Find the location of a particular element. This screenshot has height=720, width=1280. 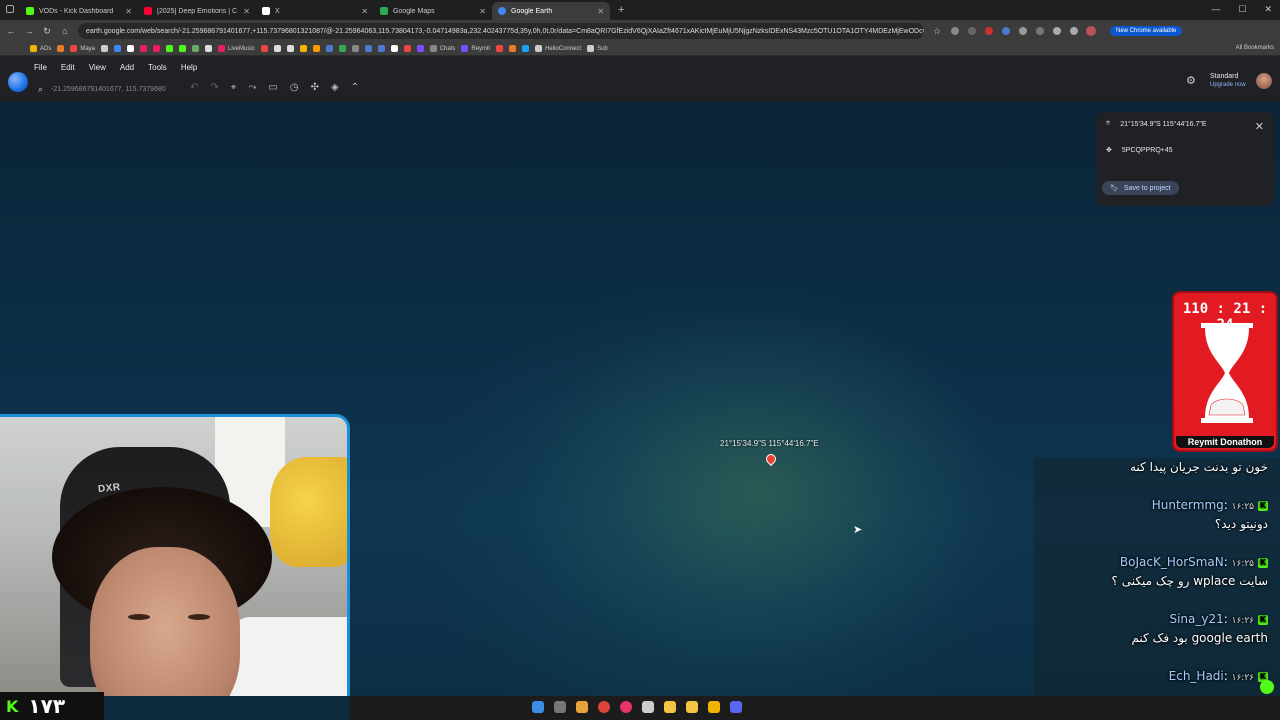

back-icon: ← is located at coordinates (11, 31).